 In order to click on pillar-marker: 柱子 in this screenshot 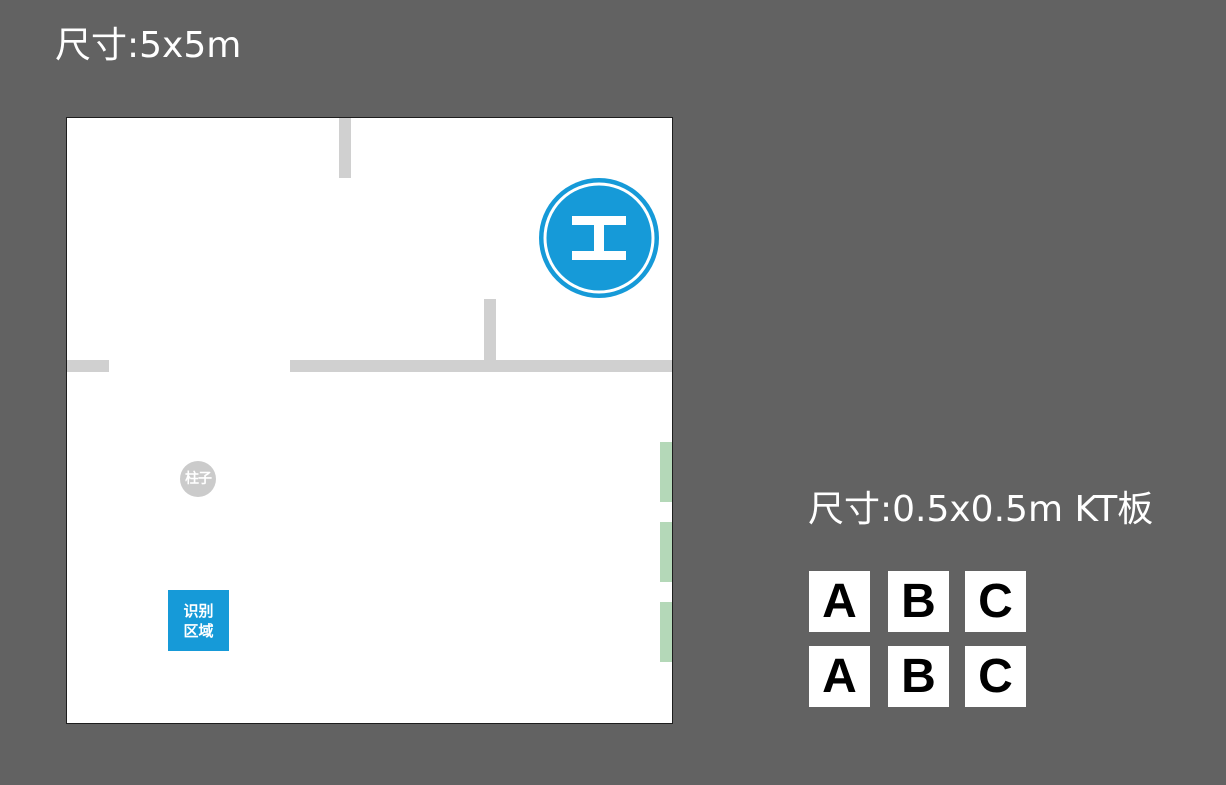, I will do `click(198, 479)`.